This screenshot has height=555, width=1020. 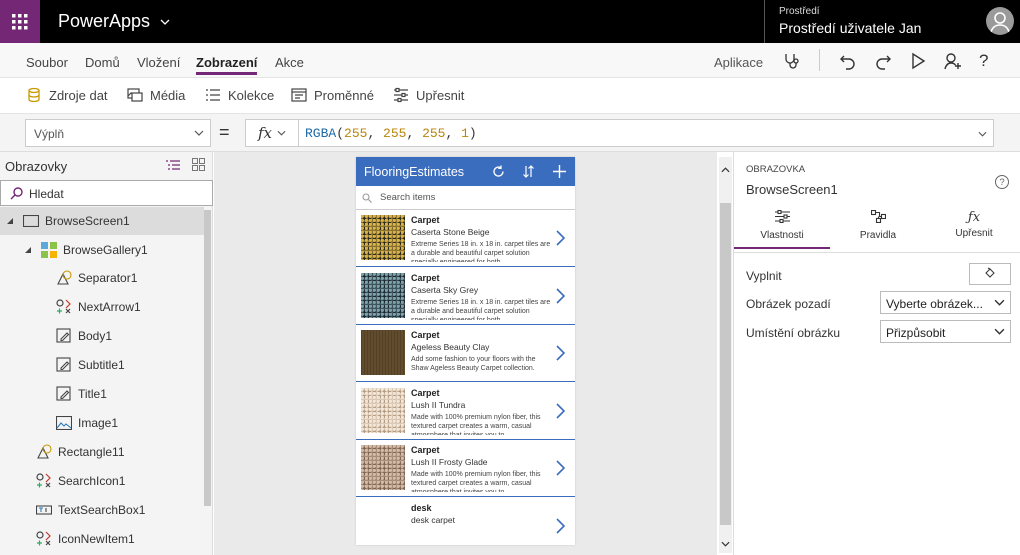 I want to click on formula-text: RGBA(255, 255, 255, 1), so click(x=391, y=133).